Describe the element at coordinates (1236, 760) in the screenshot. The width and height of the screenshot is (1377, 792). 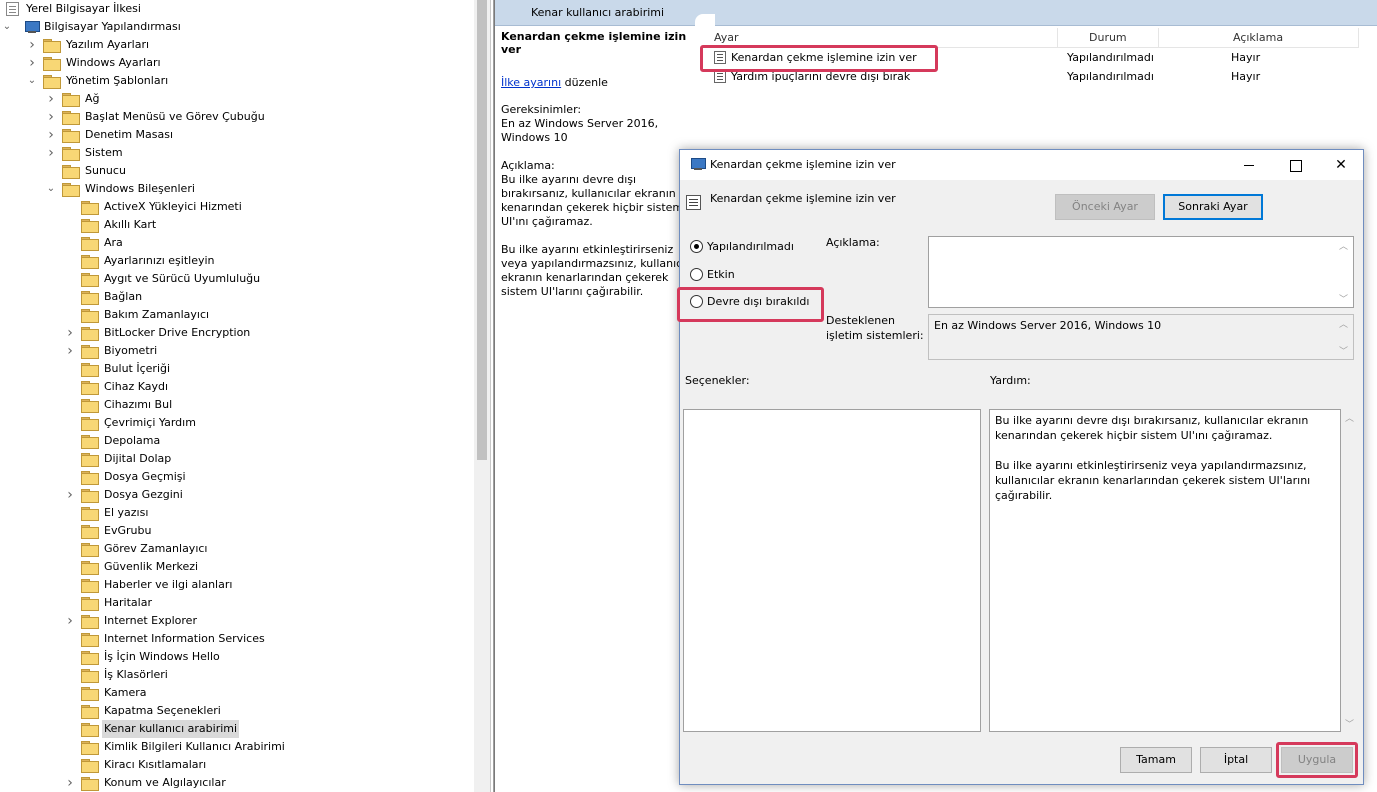
I see `cancel-button: İptal` at that location.